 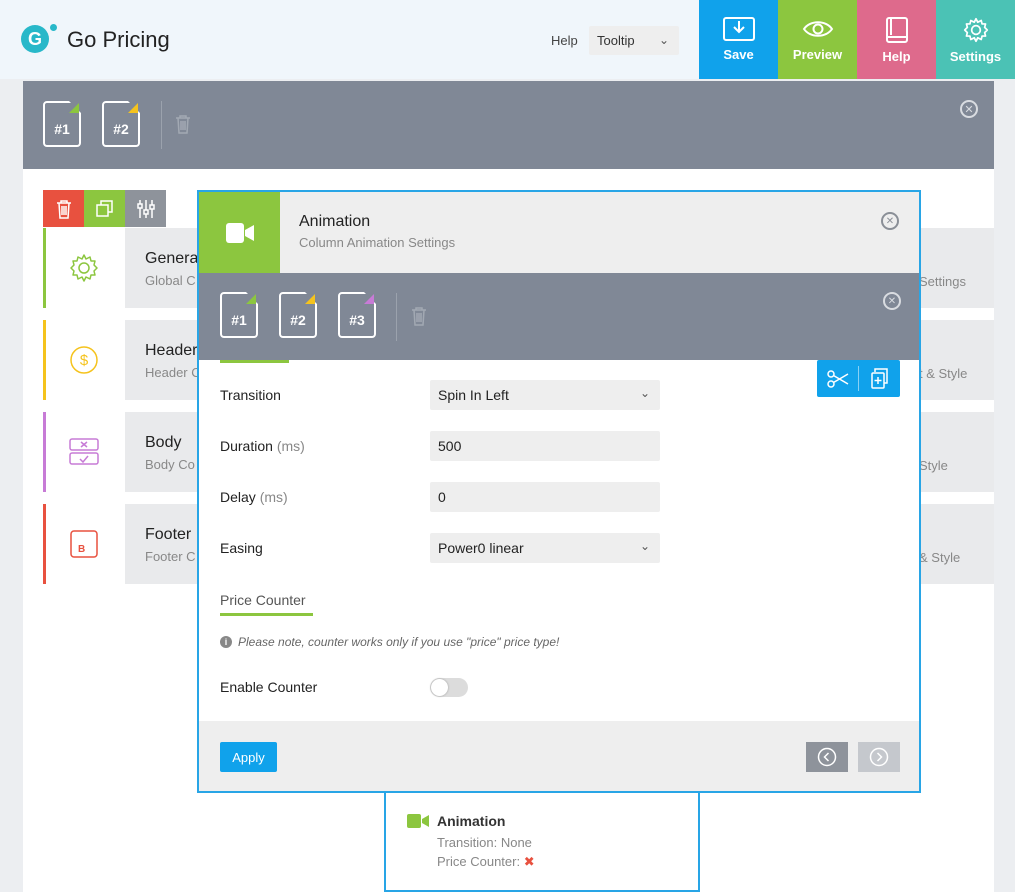 What do you see at coordinates (248, 757) in the screenshot?
I see `apply-button: Apply` at bounding box center [248, 757].